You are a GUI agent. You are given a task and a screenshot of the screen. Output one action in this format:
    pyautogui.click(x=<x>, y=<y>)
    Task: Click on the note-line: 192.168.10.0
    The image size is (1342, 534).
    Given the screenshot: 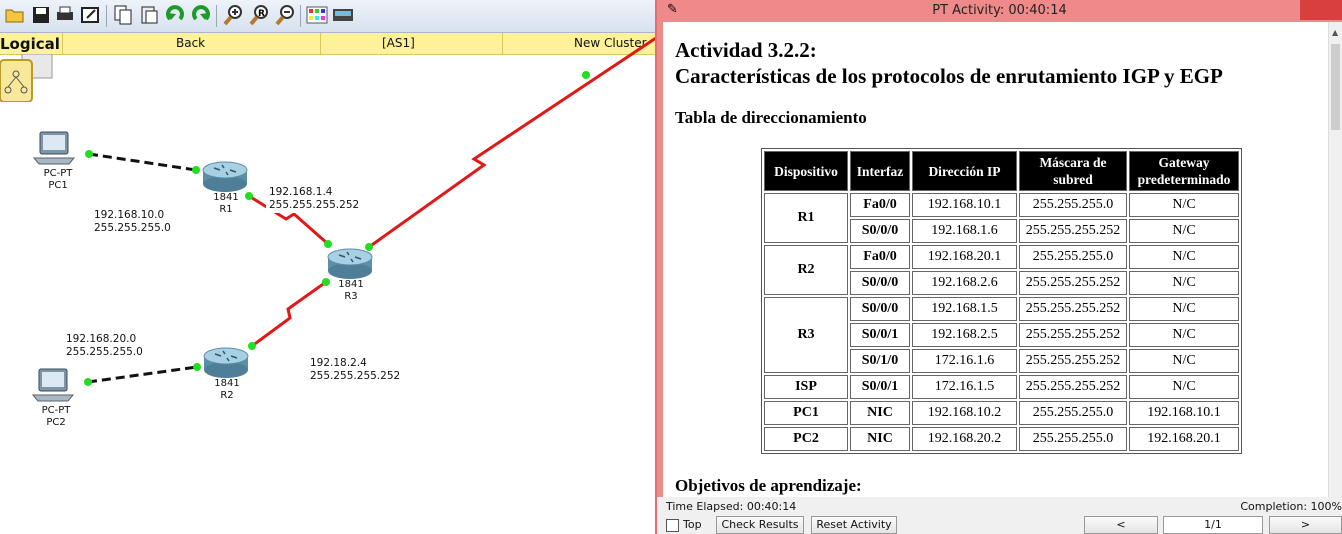 What is the action you would take?
    pyautogui.click(x=129, y=215)
    